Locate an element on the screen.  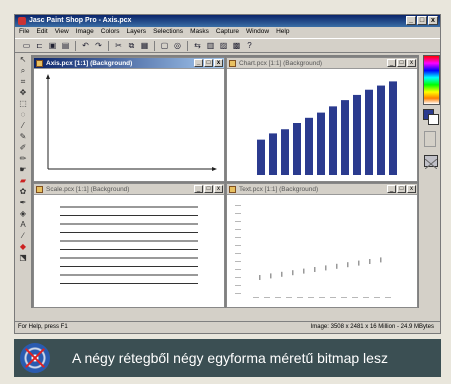
menu-capture: Capture is located at coordinates (227, 32).